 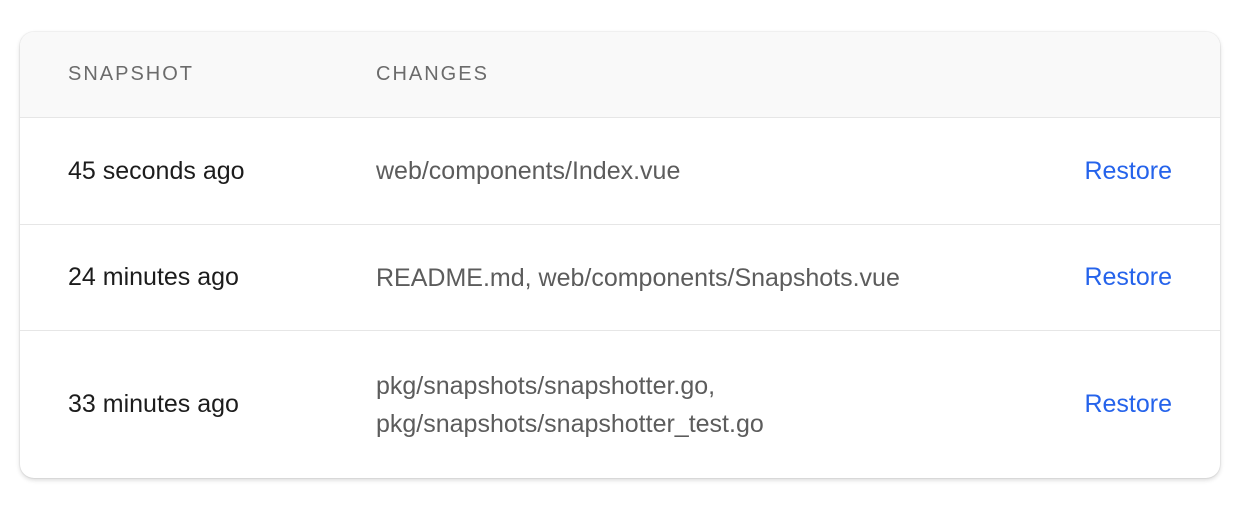 I want to click on changed-file: web/components/Index.vue, so click(x=528, y=171).